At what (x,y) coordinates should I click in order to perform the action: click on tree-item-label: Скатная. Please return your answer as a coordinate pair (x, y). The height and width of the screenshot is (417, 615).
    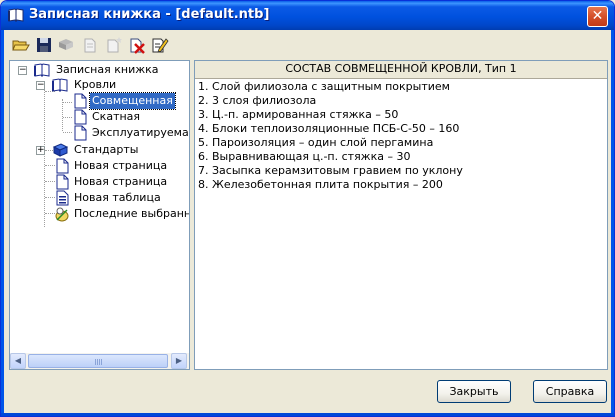
    Looking at the image, I should click on (116, 116).